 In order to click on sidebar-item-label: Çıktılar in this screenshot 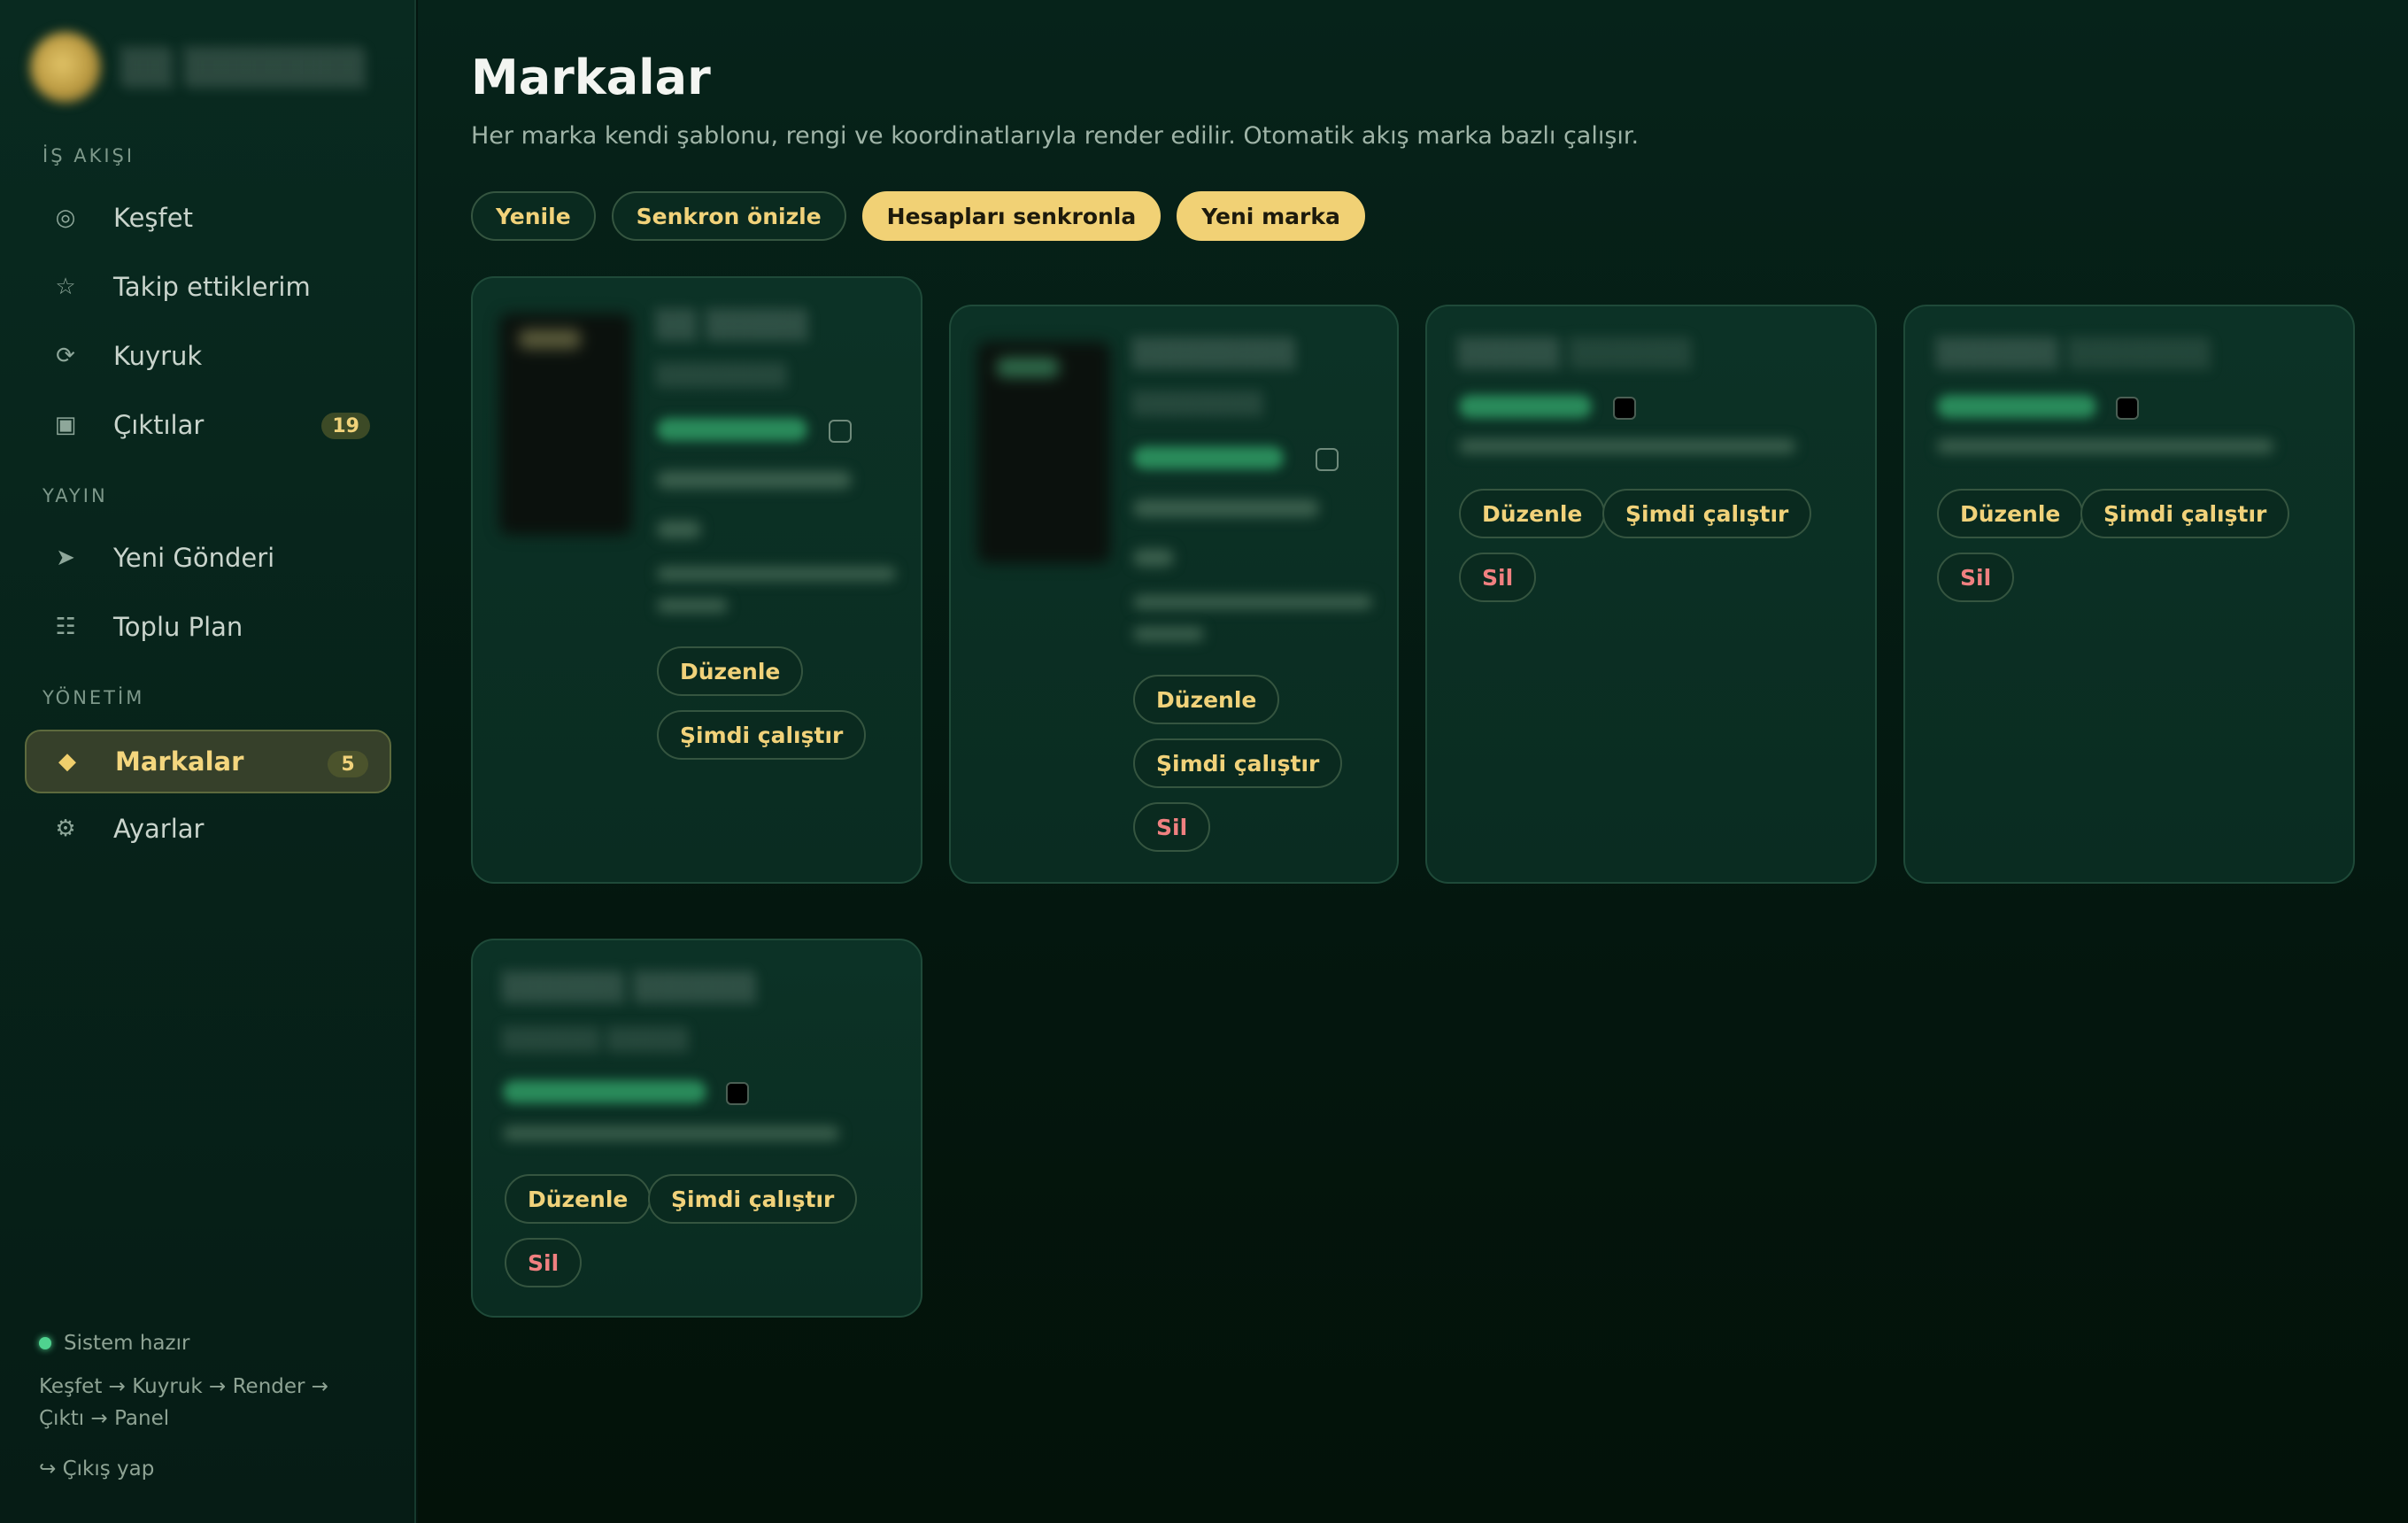, I will do `click(159, 425)`.